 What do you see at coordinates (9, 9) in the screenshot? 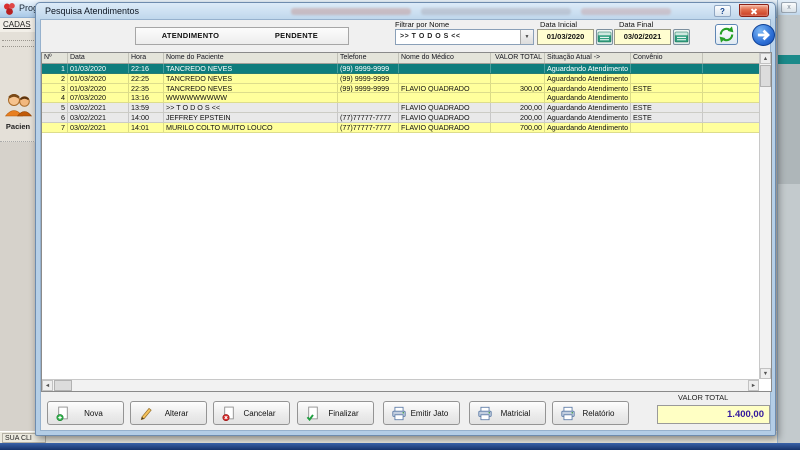
I see `app-logo-icon` at bounding box center [9, 9].